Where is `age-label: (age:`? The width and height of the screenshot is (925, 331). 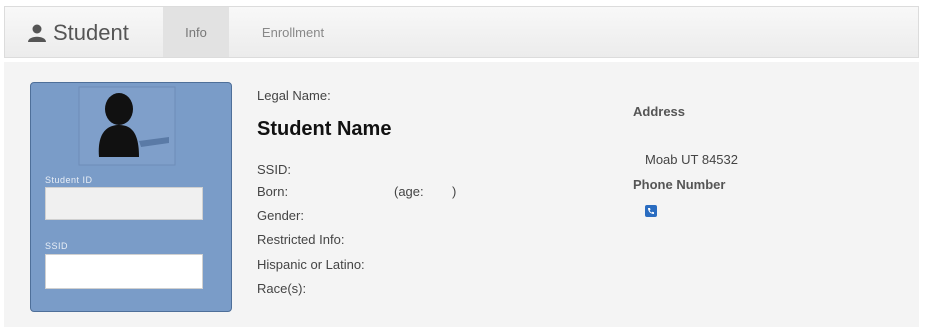 age-label: (age: is located at coordinates (409, 191).